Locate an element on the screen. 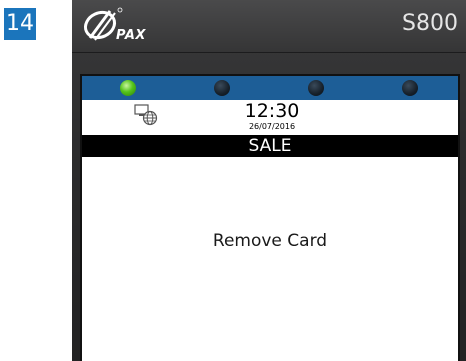 The width and height of the screenshot is (466, 361). terminal-model: S800 is located at coordinates (430, 23).